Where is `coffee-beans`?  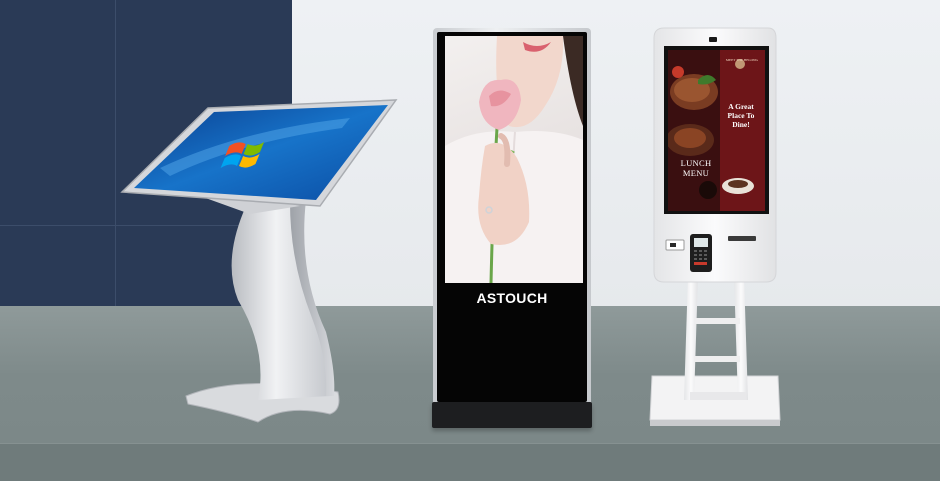 coffee-beans is located at coordinates (708, 190).